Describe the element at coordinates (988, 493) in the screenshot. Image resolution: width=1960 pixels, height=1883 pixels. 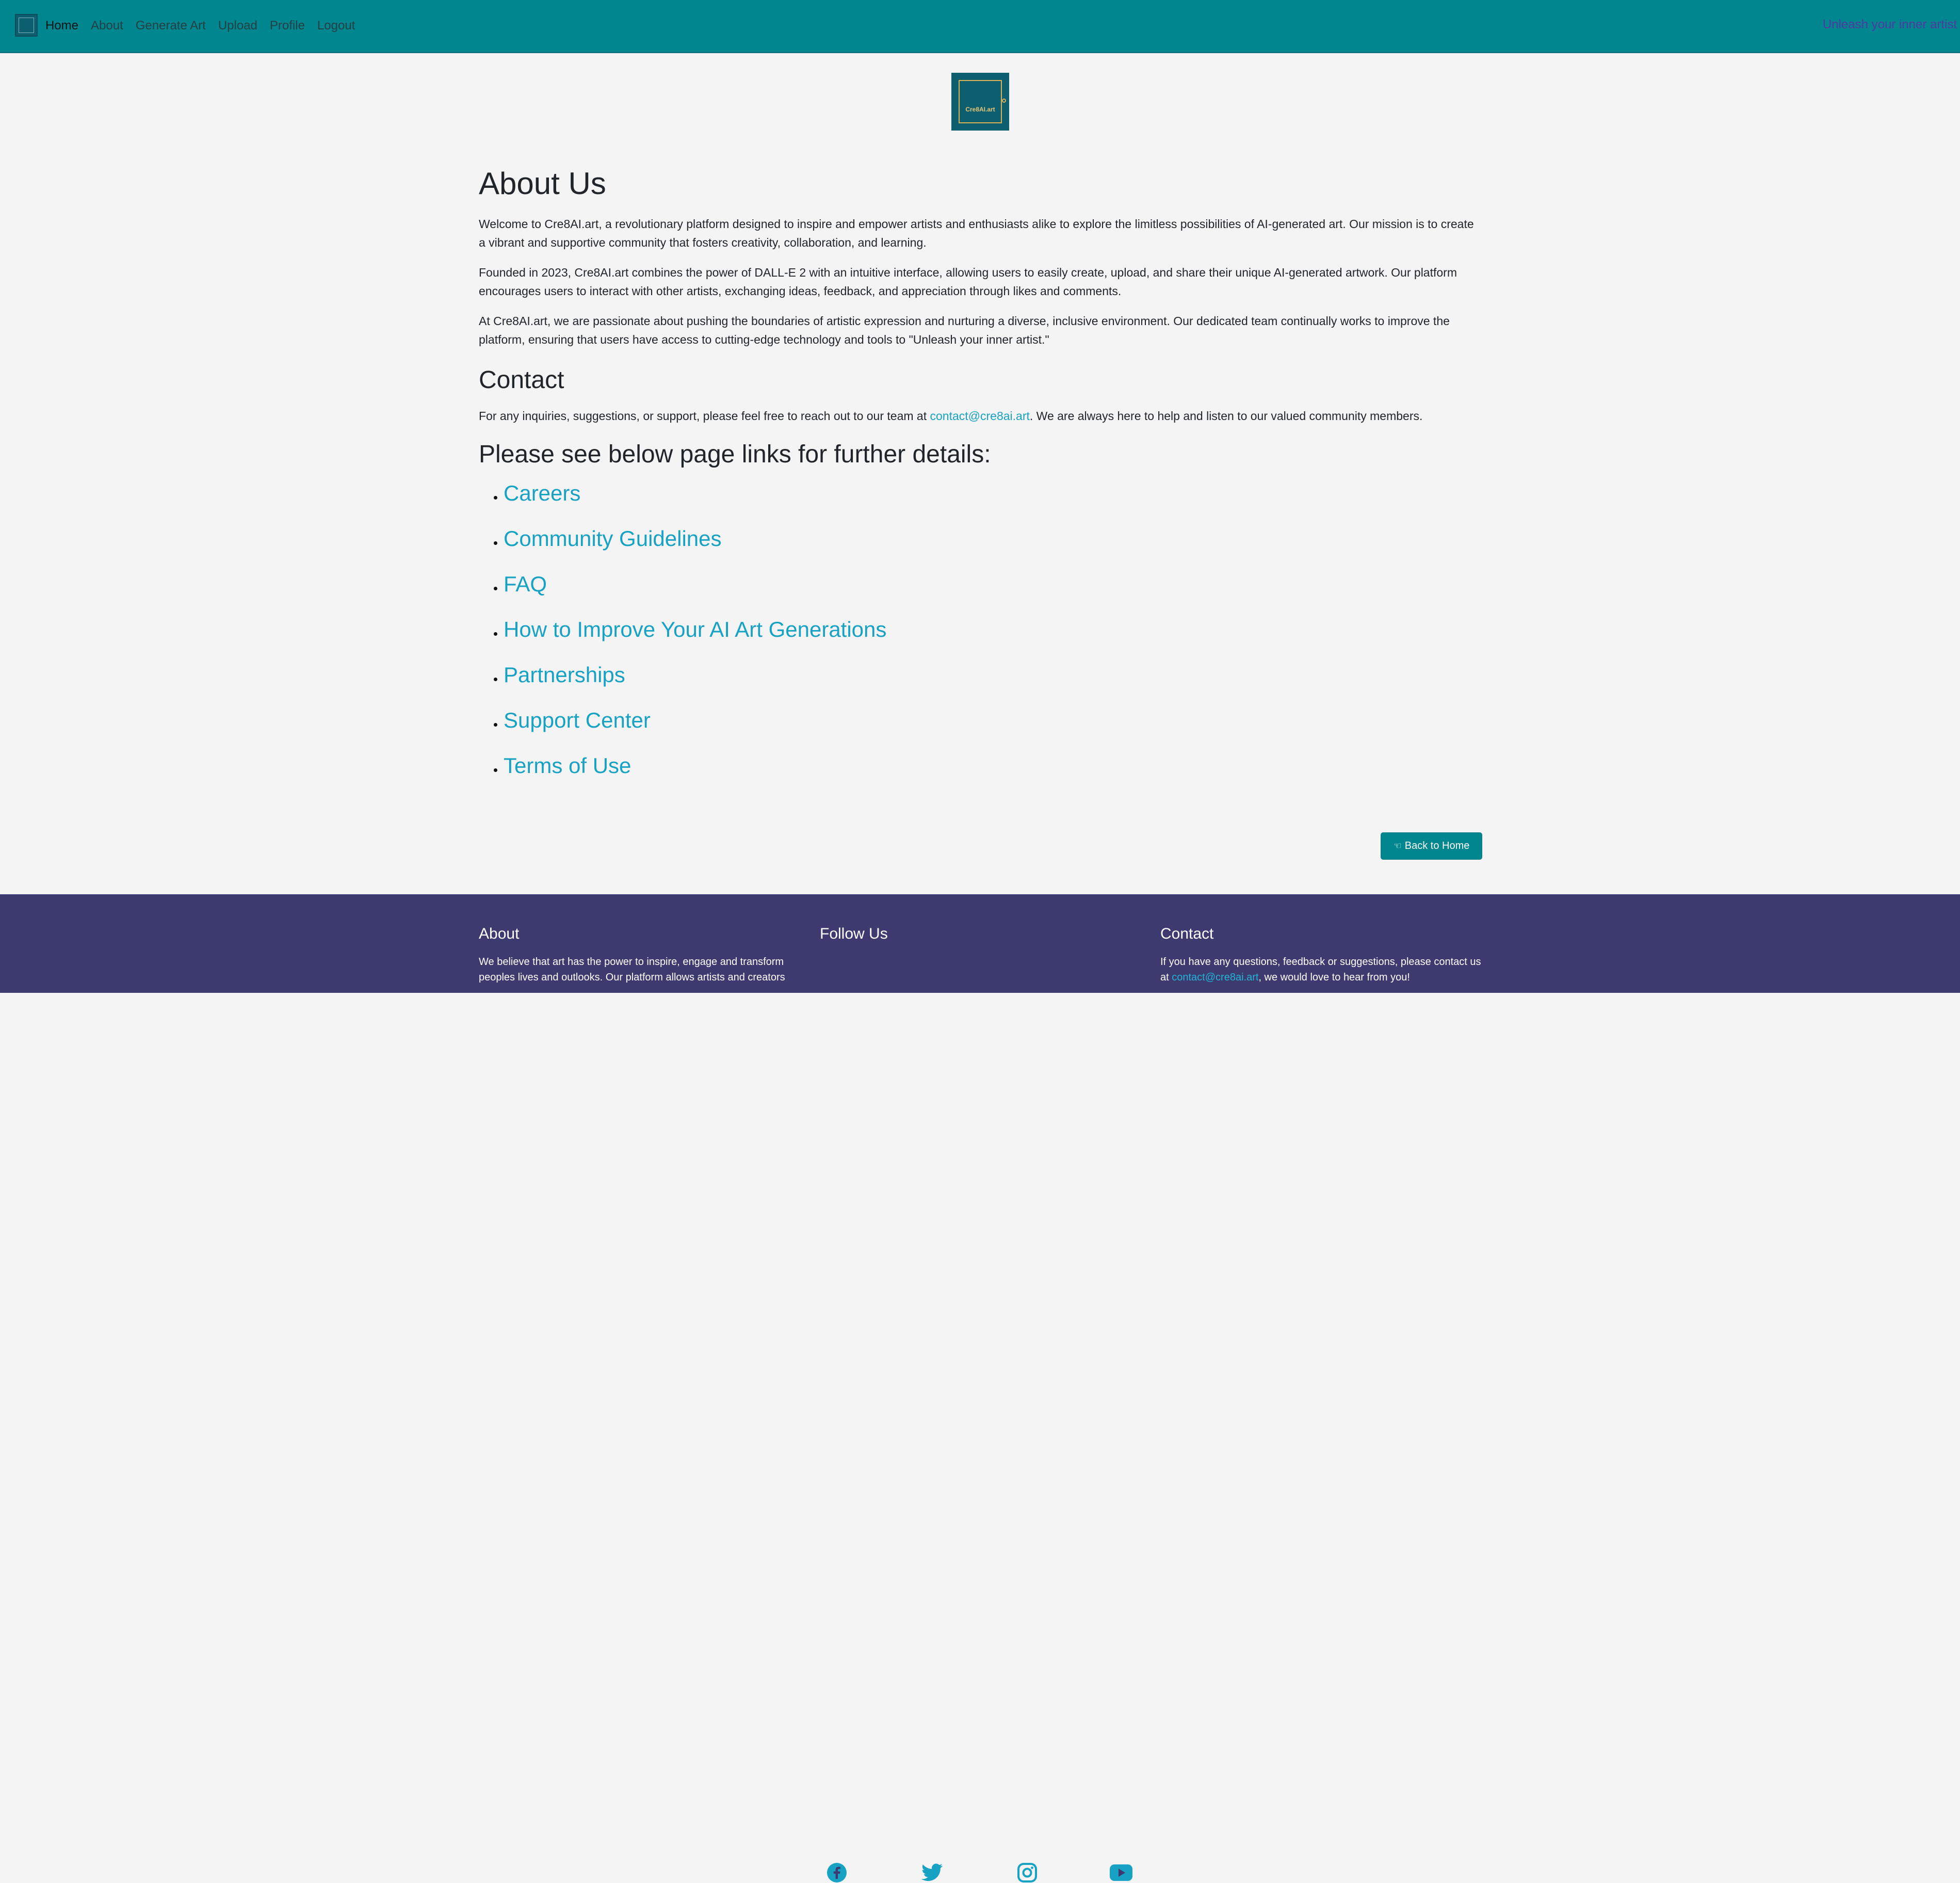
I see `list-item: Careers` at that location.